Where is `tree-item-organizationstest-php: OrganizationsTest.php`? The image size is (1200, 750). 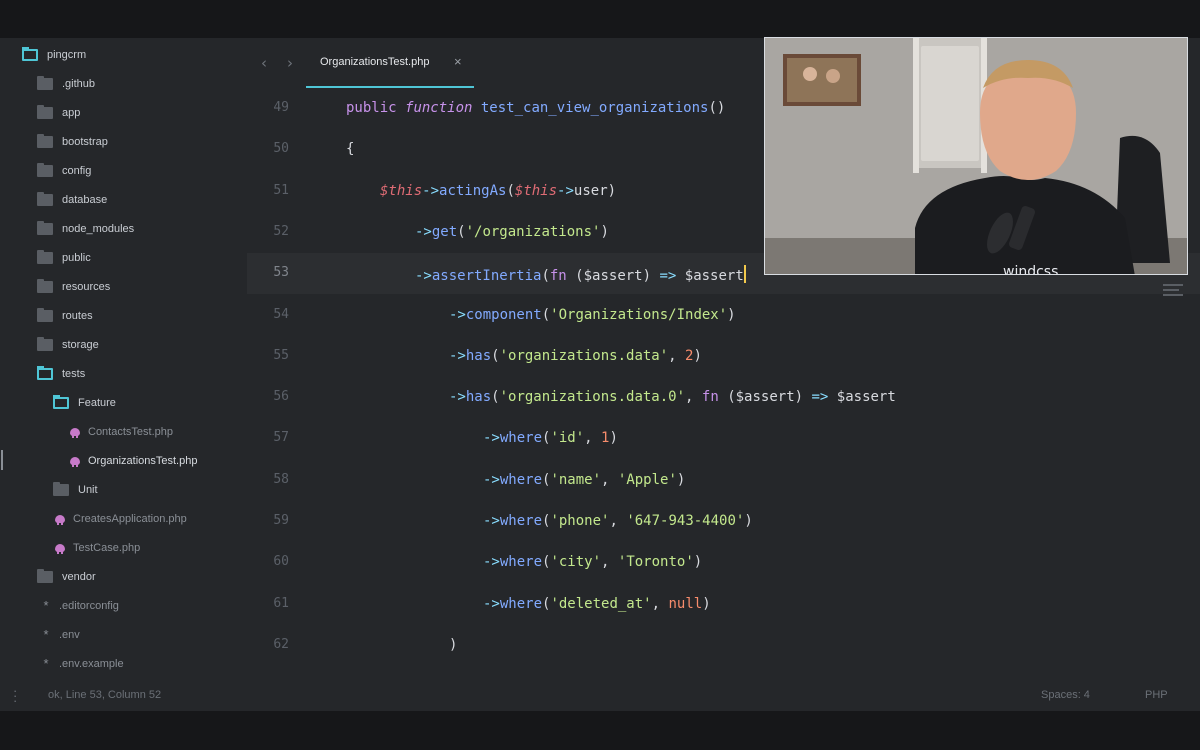 tree-item-organizationstest-php: OrganizationsTest.php is located at coordinates (133, 461).